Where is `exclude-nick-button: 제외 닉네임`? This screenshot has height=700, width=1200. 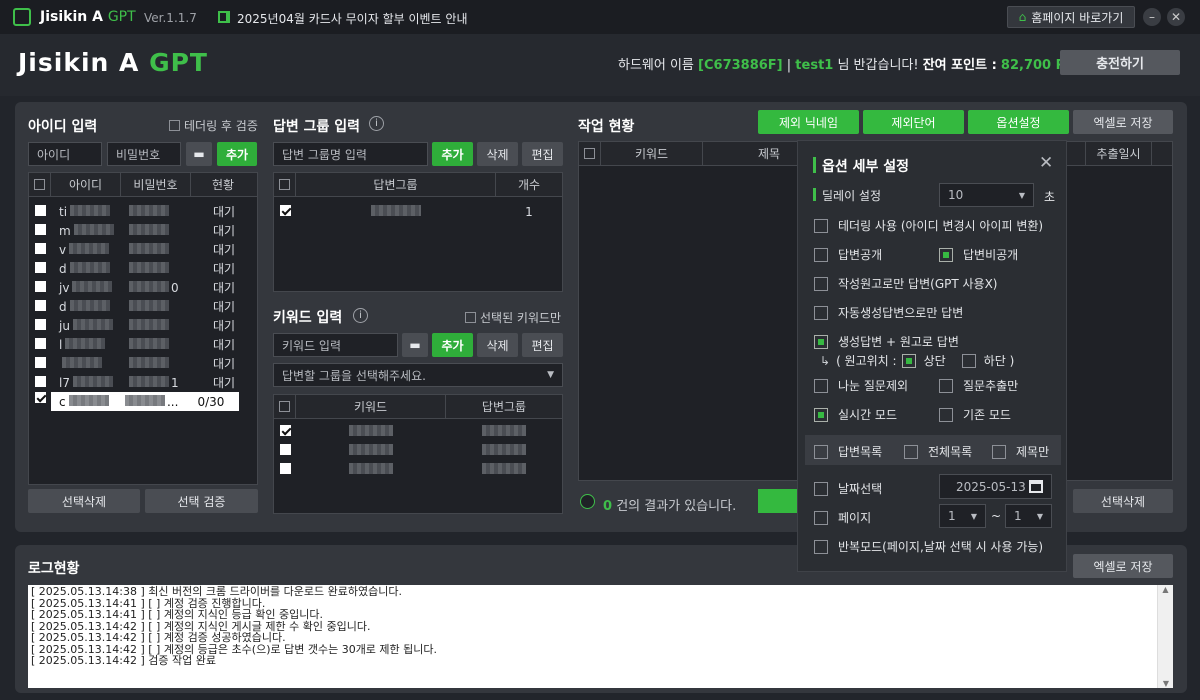
exclude-nick-button: 제외 닉네임 is located at coordinates (808, 122).